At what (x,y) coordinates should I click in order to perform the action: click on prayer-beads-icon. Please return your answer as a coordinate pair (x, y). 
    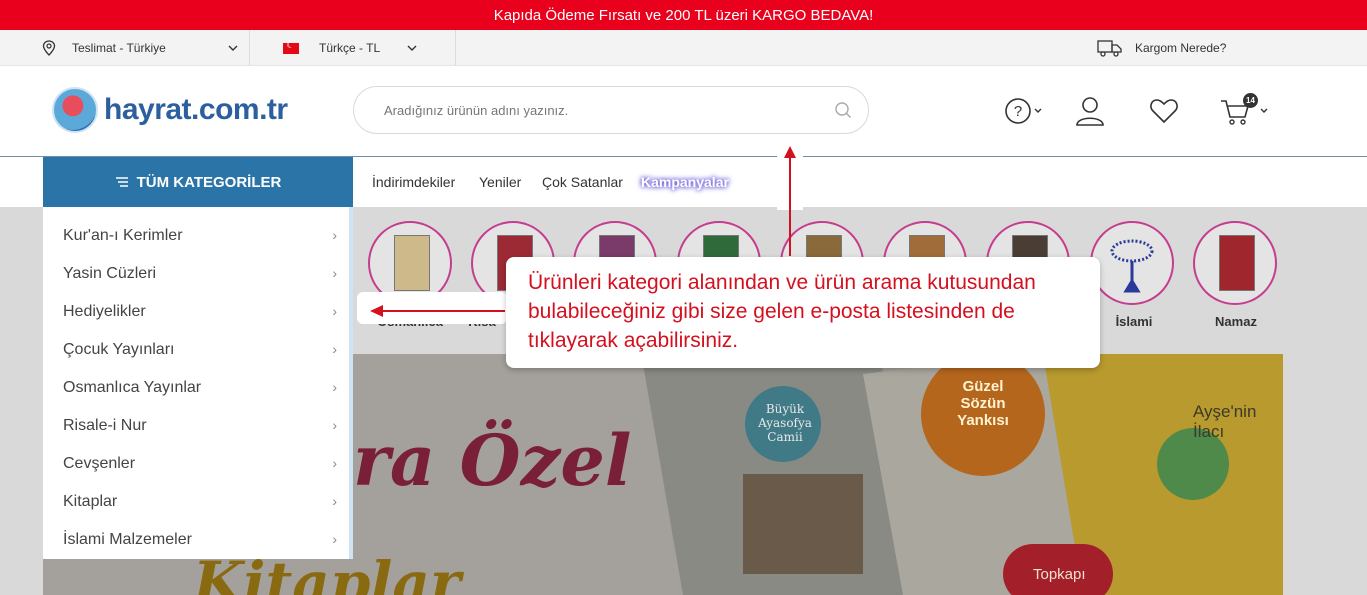
    Looking at the image, I should click on (1132, 266).